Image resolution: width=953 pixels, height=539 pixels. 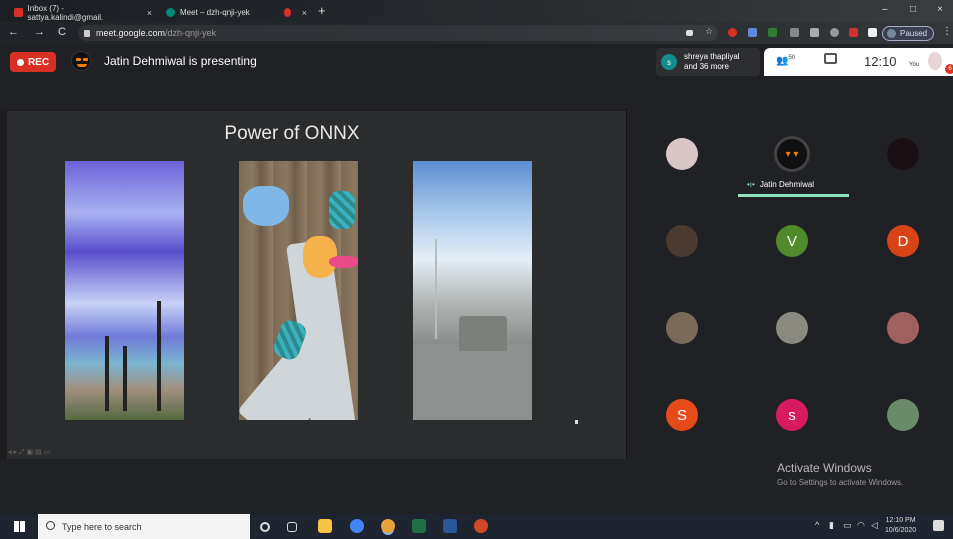 What do you see at coordinates (900, 526) in the screenshot?
I see `system-clock: 12:10 PM 10/6/2020` at bounding box center [900, 526].